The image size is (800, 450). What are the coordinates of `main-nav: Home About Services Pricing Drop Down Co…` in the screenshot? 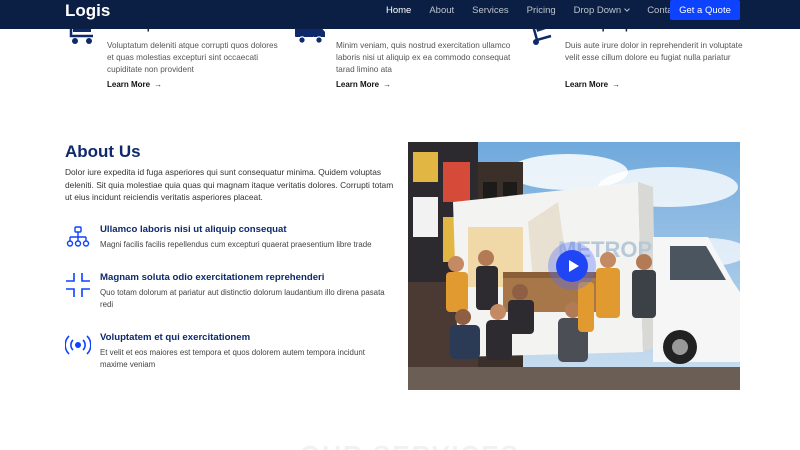 It's located at (542, 10).